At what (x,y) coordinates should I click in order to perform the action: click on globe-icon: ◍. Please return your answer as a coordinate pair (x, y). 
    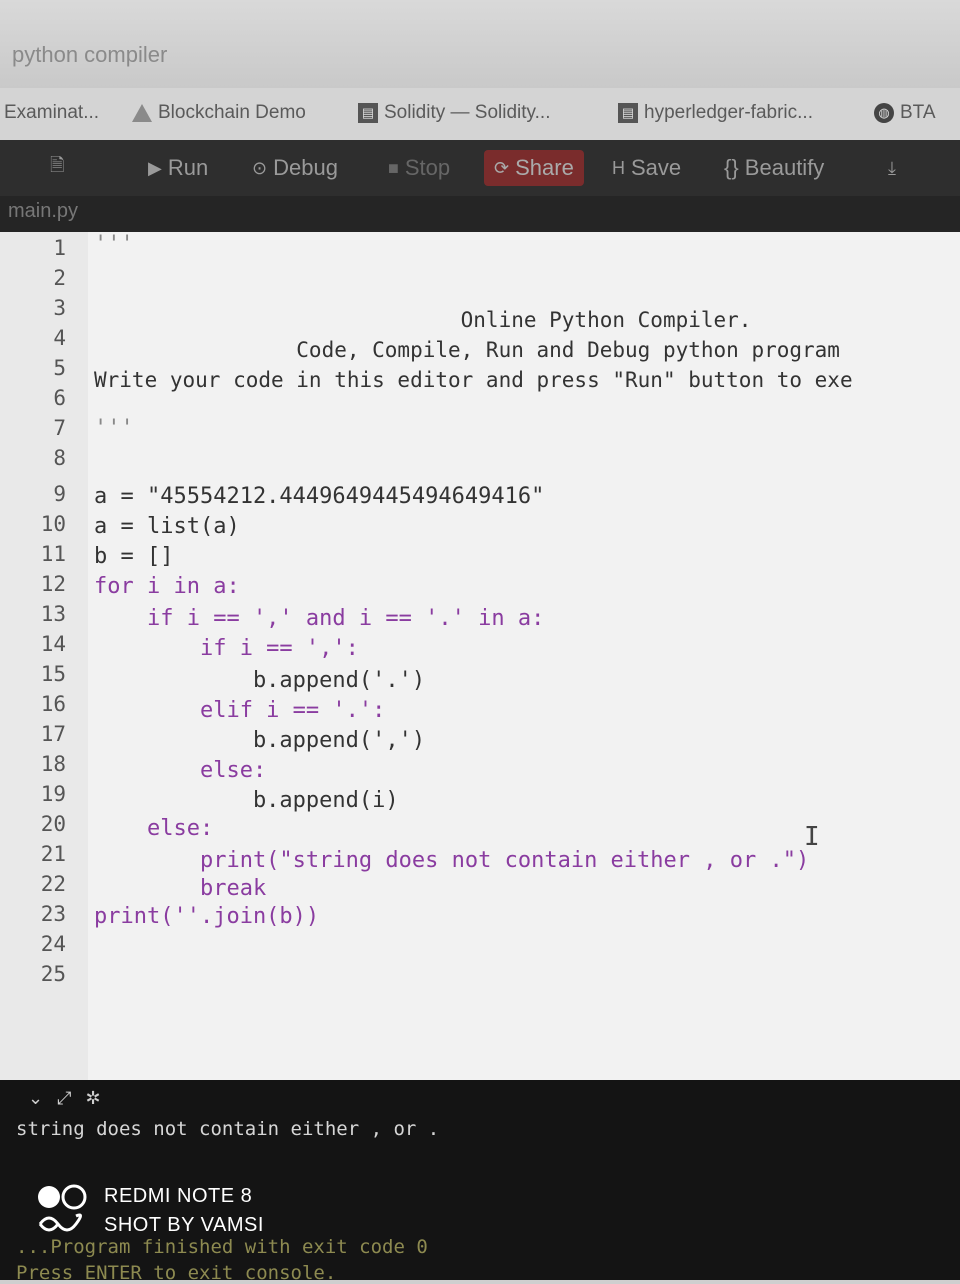
    Looking at the image, I should click on (884, 113).